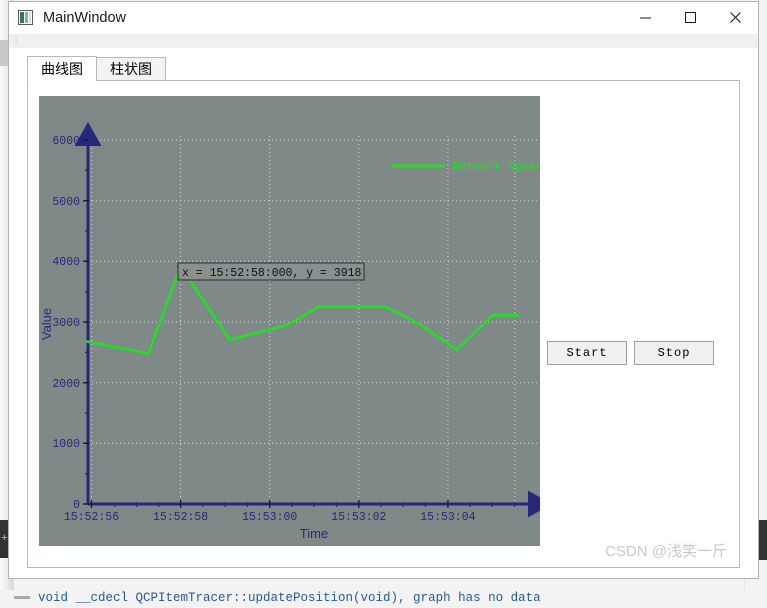 The height and width of the screenshot is (608, 767). I want to click on title-bar: MainWindow, so click(383, 18).